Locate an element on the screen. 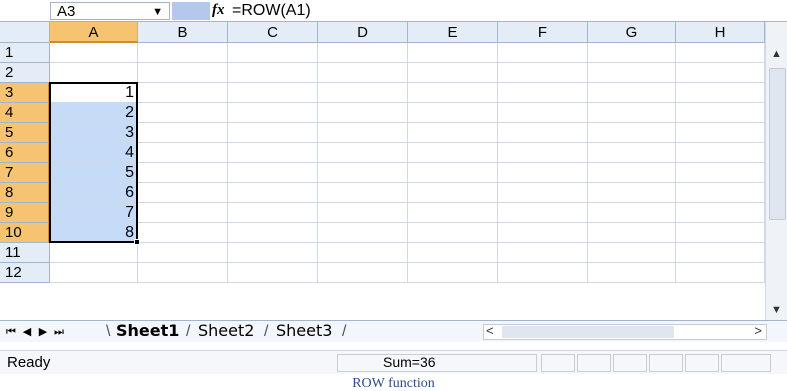 The image size is (787, 391). cell-b3 is located at coordinates (183, 93).